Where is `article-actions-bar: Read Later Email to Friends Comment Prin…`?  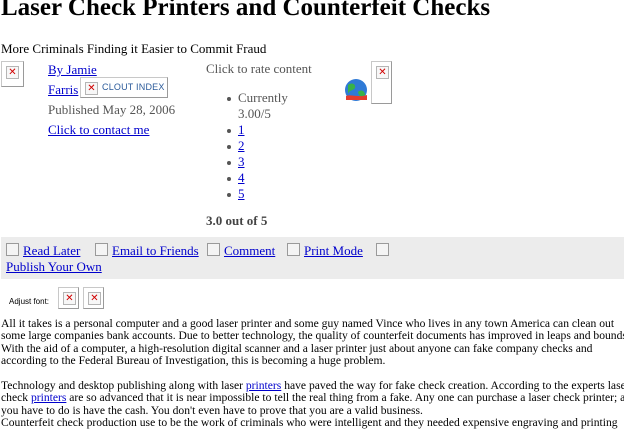
article-actions-bar: Read Later Email to Friends Comment Prin… is located at coordinates (312, 258).